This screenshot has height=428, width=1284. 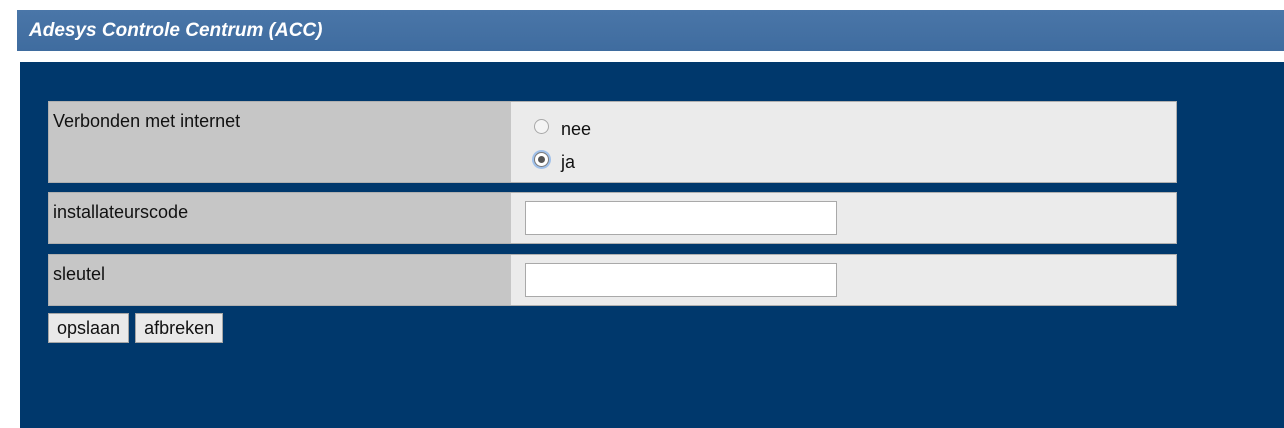 What do you see at coordinates (681, 280) in the screenshot?
I see `key-input` at bounding box center [681, 280].